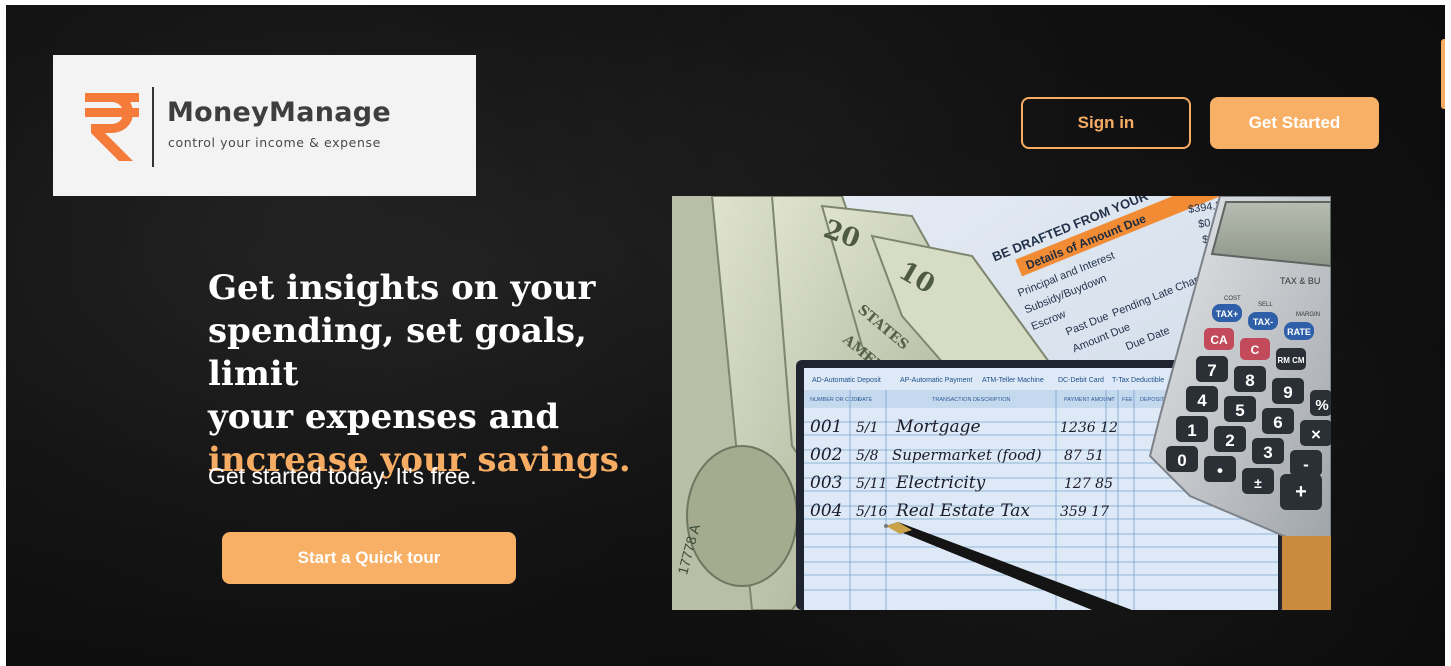 This screenshot has height=666, width=1451. Describe the element at coordinates (1316, 434) in the screenshot. I see `calc-key: ×` at that location.